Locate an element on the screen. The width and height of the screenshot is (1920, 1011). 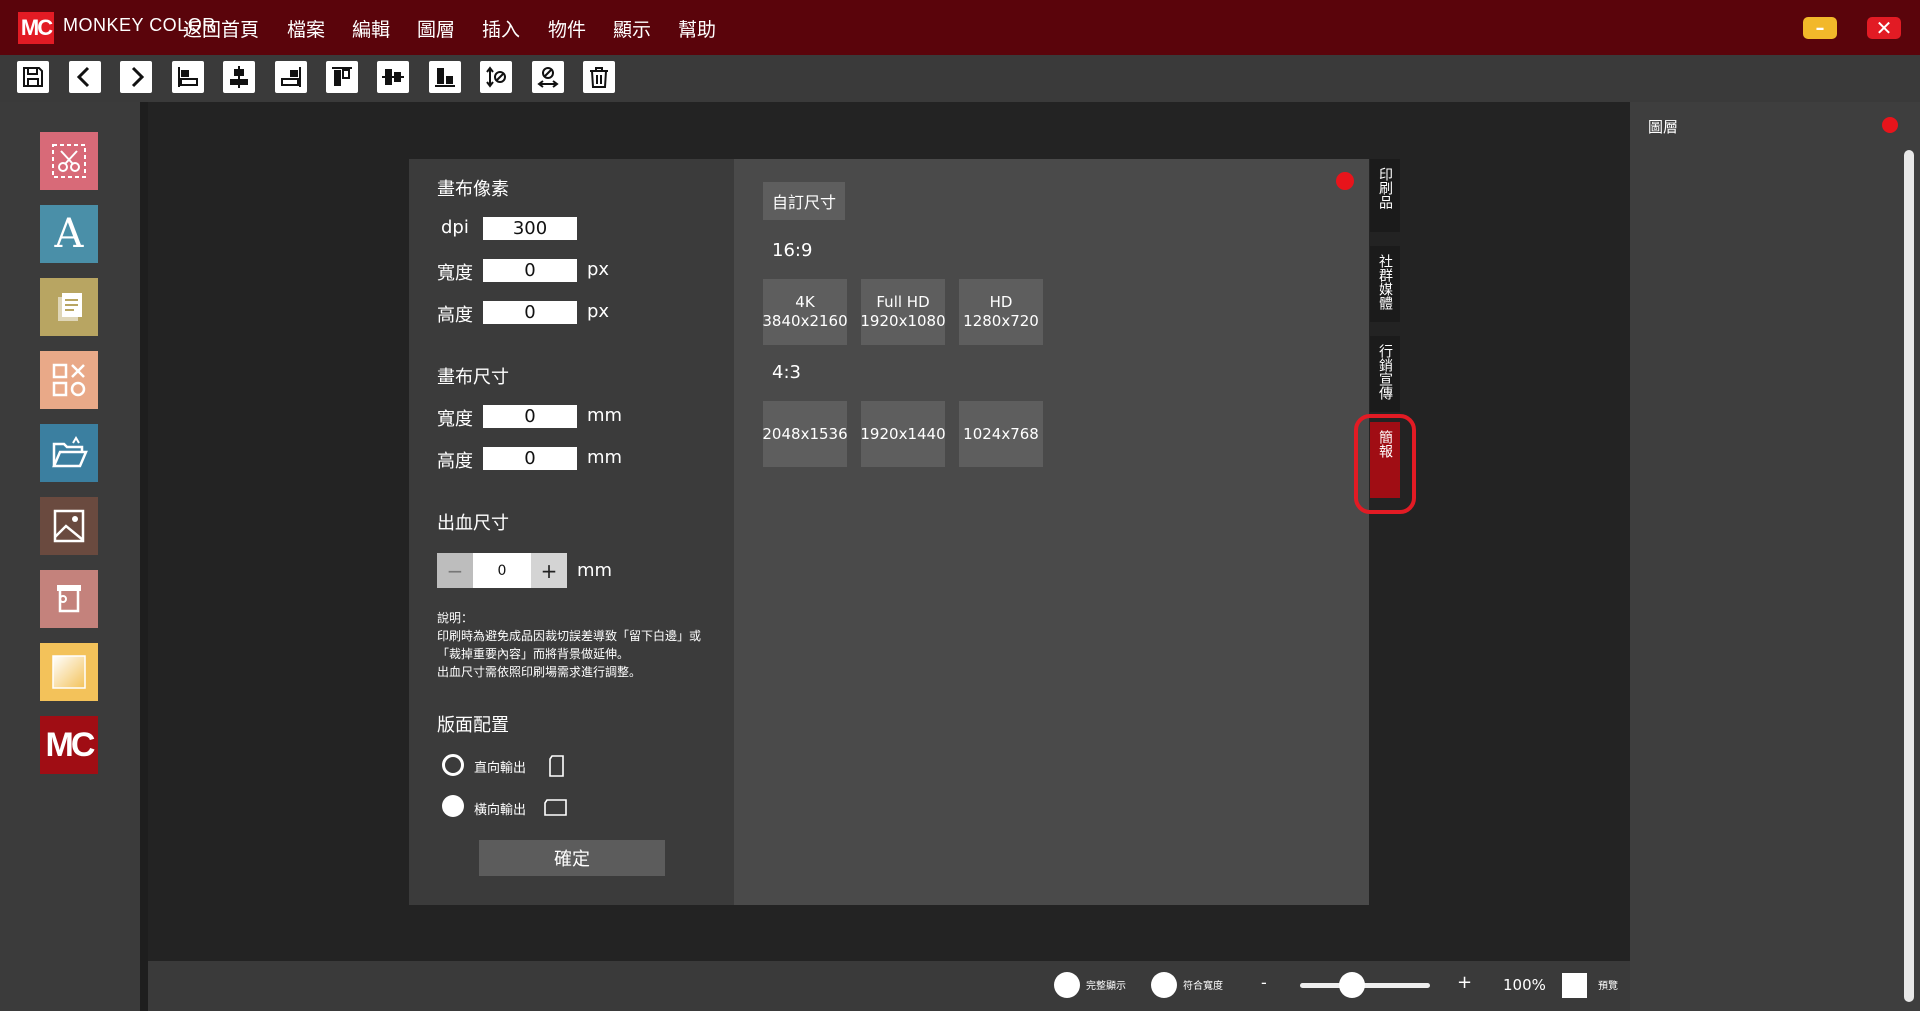
menu-object: 物件 is located at coordinates (567, 28).